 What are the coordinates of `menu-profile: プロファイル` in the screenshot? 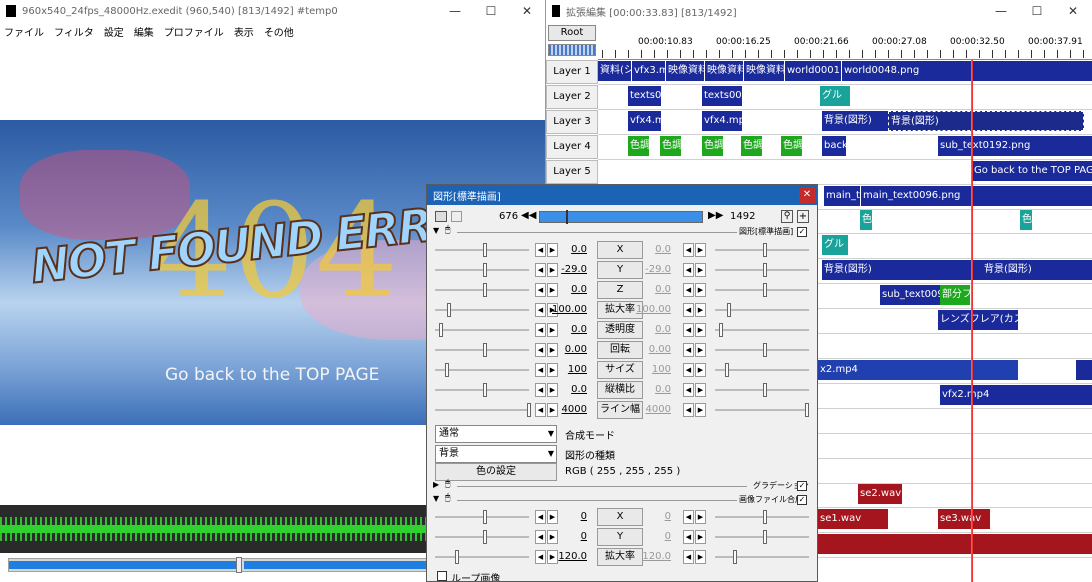 It's located at (194, 31).